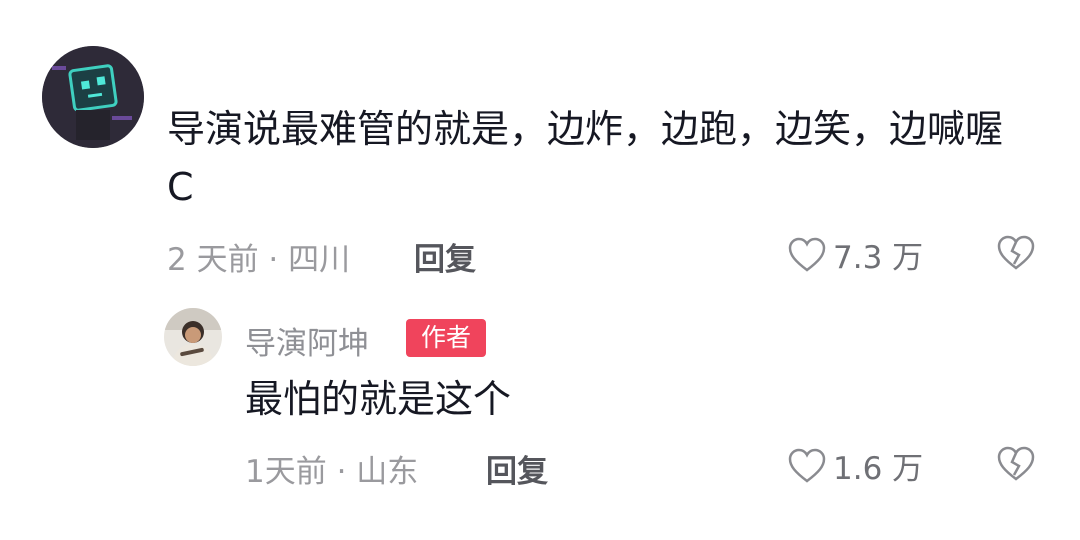 The image size is (1080, 540). Describe the element at coordinates (446, 338) in the screenshot. I see `author-badge: 作者` at that location.